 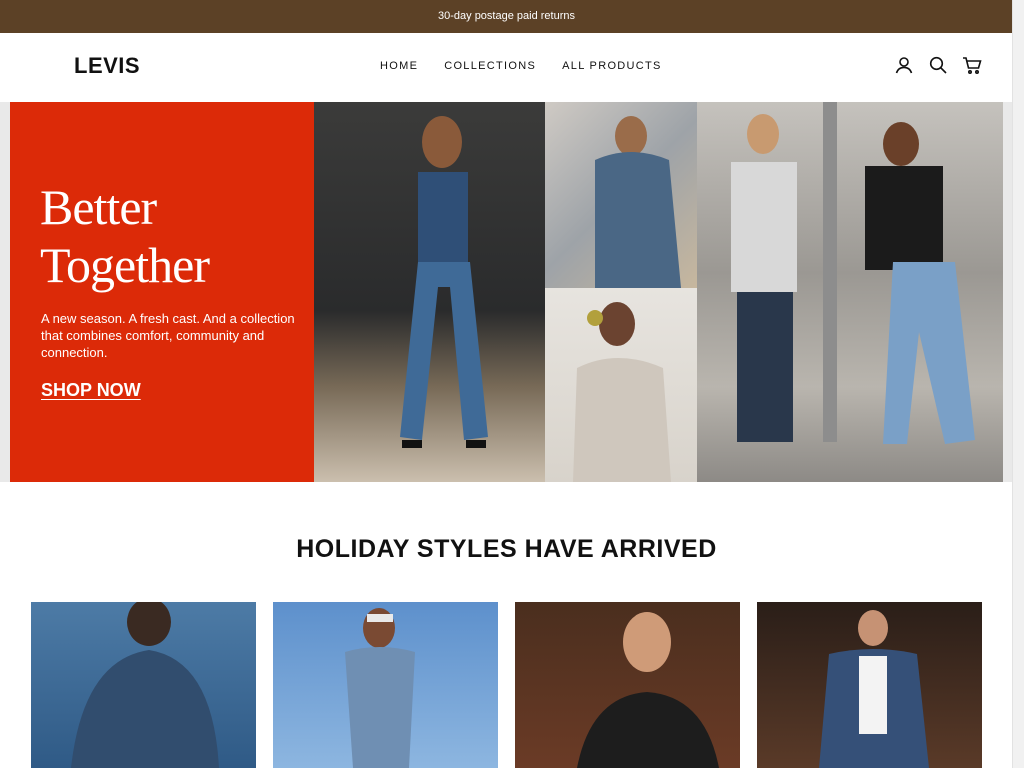 I want to click on announcement-text: 30-day postage paid returns, so click(x=506, y=16).